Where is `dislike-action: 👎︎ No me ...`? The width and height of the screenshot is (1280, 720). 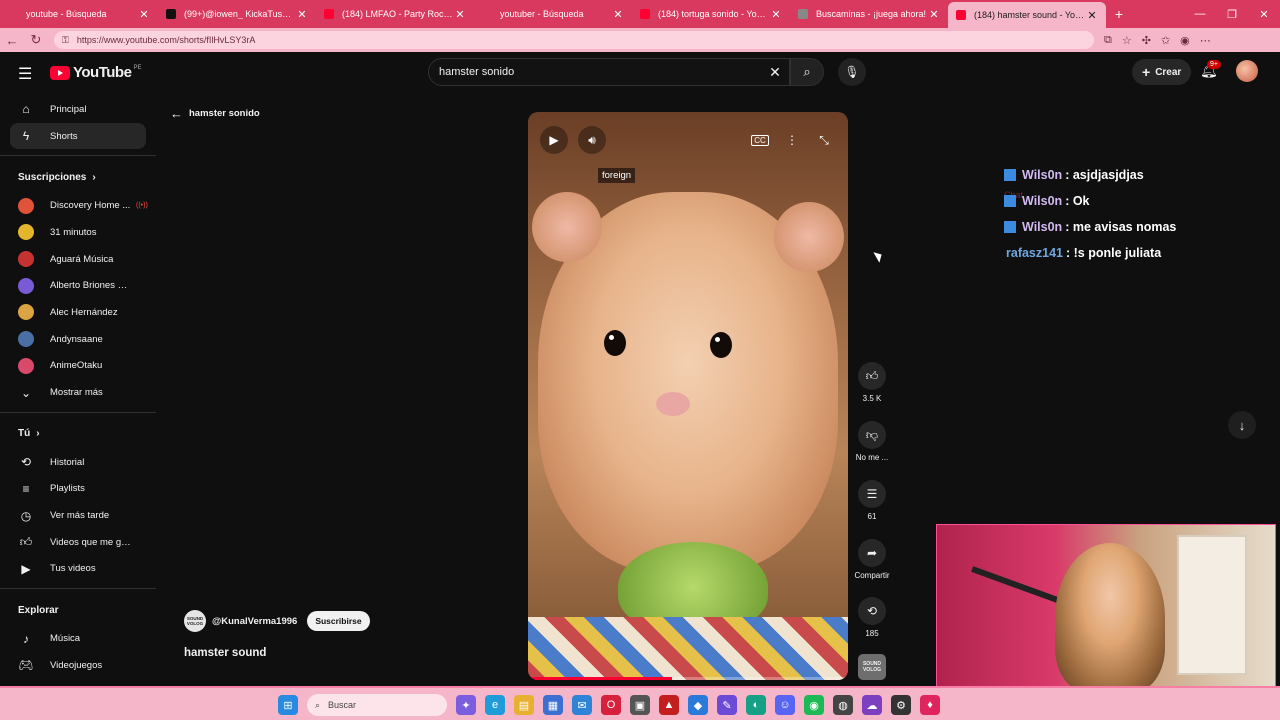
dislike-action: 👎︎ No me ... is located at coordinates (872, 441).